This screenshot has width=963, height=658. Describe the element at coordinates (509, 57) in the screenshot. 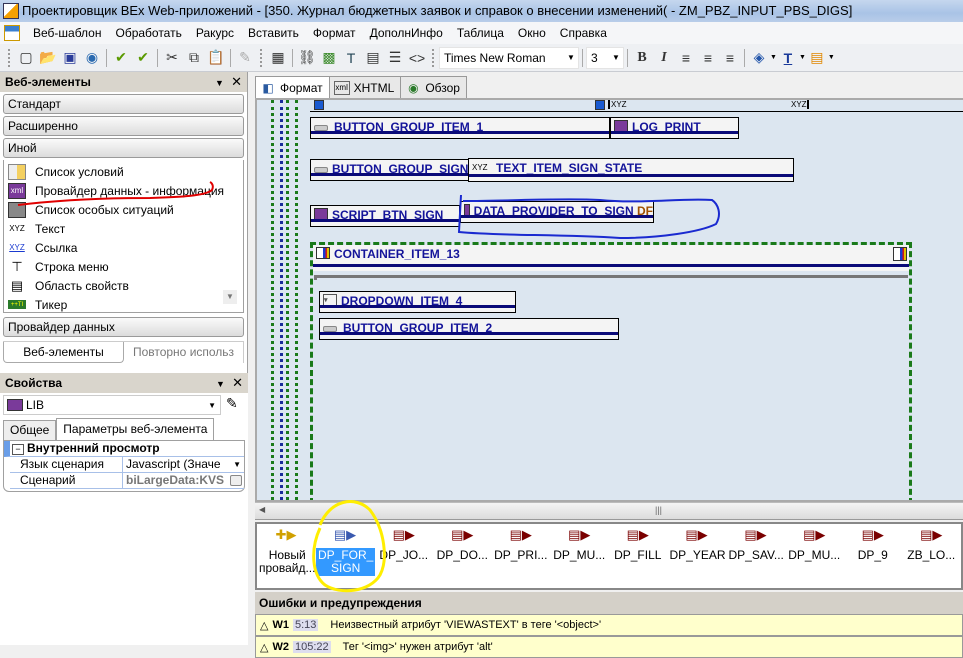

I see `font-name-select: Times New Roman ▼` at that location.